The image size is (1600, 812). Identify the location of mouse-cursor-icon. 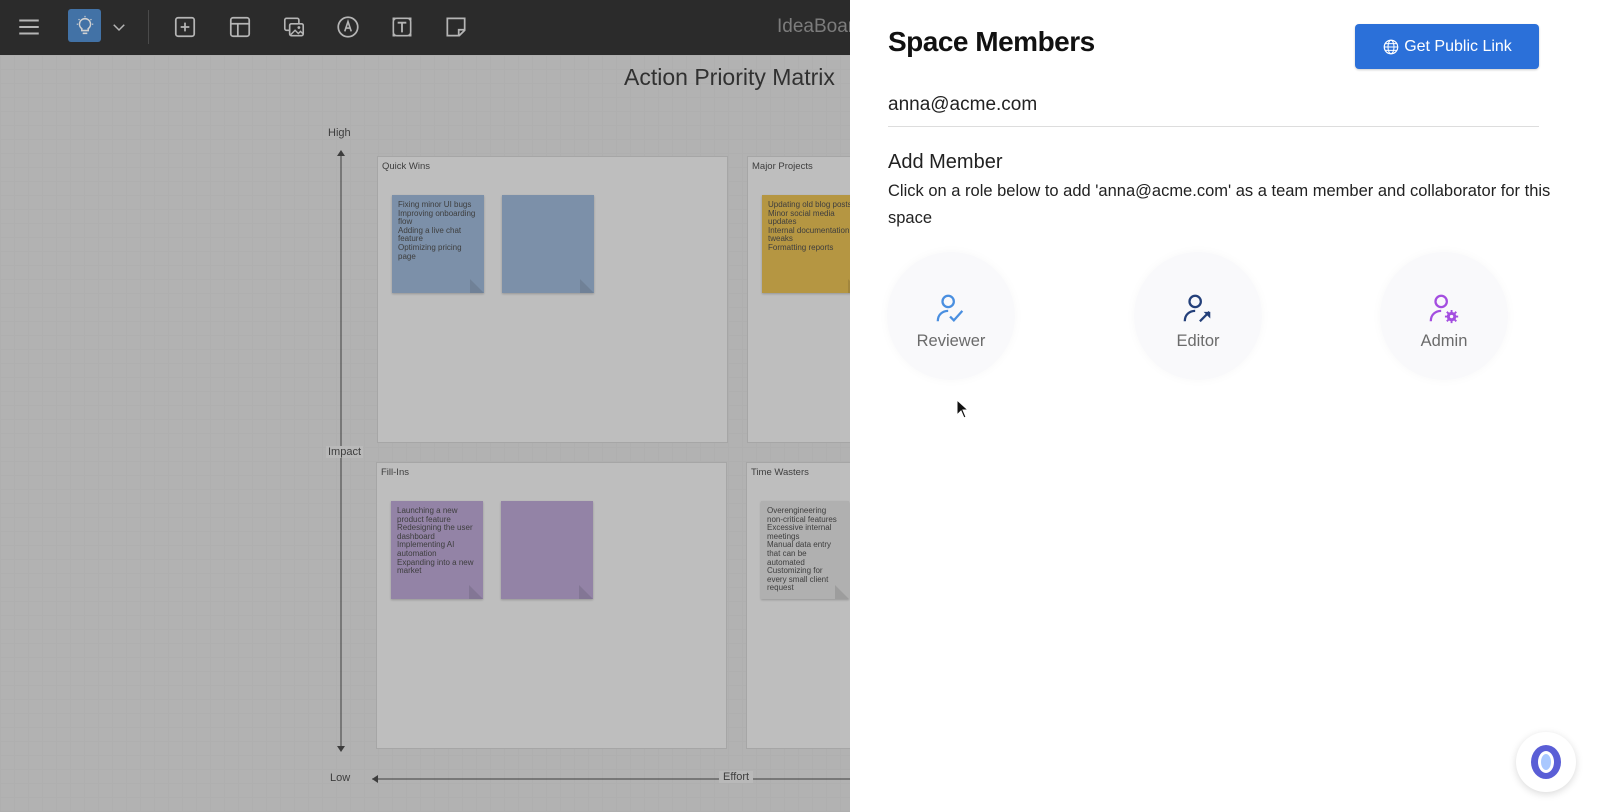
(963, 409).